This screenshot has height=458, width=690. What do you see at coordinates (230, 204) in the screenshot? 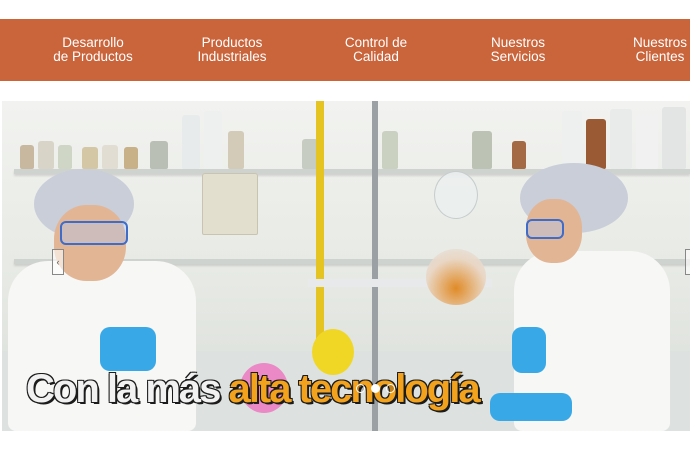
I see `lab-instrument` at bounding box center [230, 204].